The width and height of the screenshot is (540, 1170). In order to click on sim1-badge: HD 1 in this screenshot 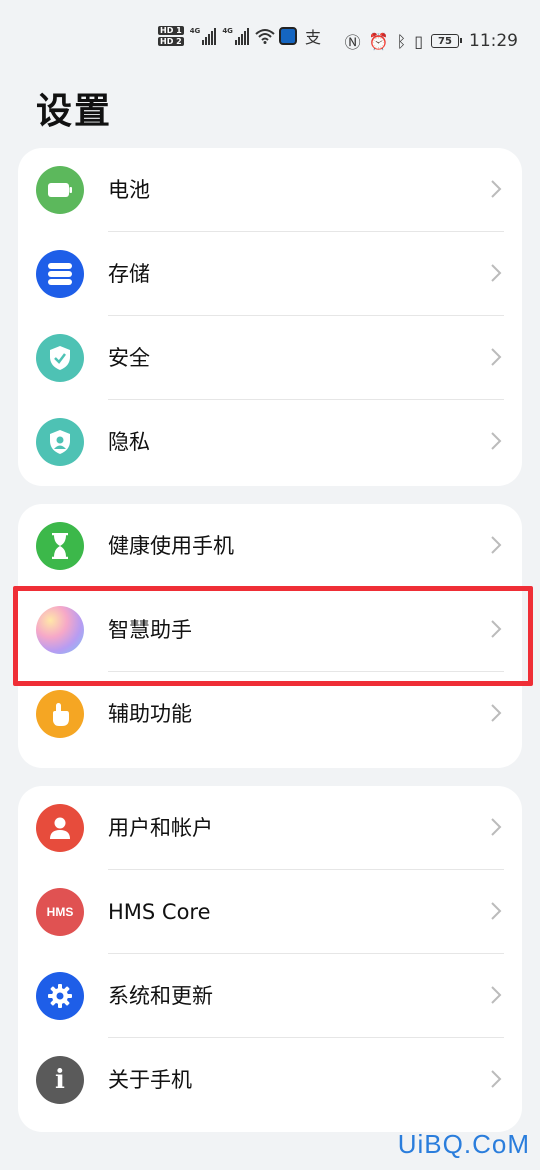, I will do `click(171, 30)`.